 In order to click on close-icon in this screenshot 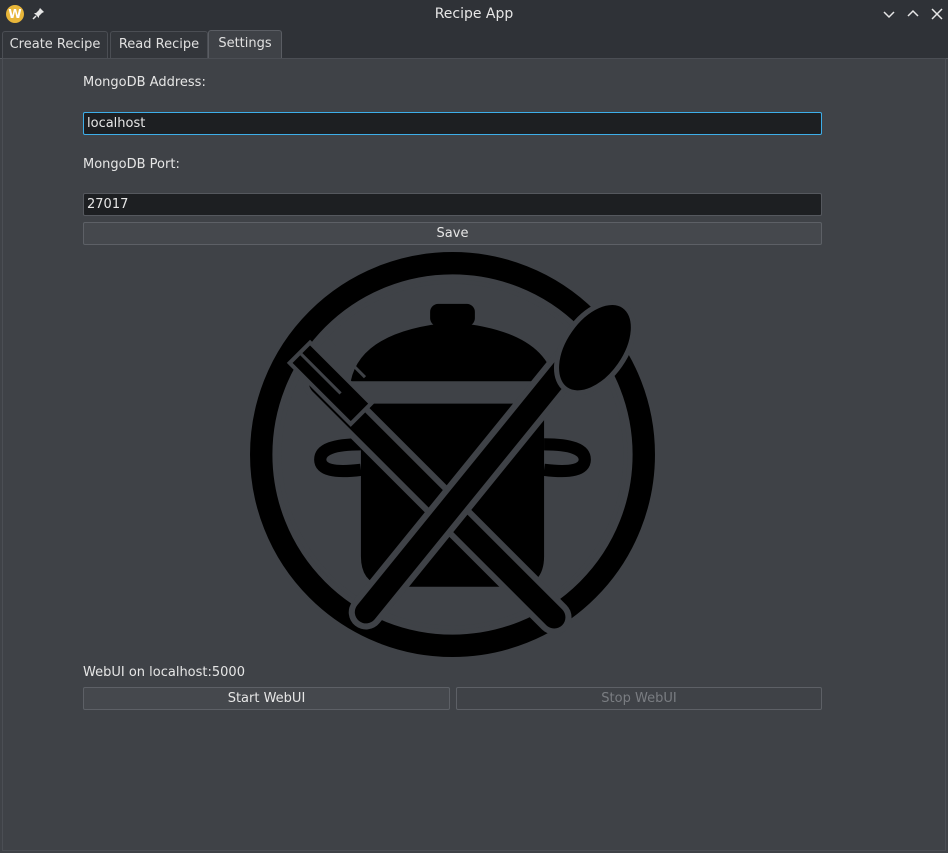, I will do `click(937, 14)`.